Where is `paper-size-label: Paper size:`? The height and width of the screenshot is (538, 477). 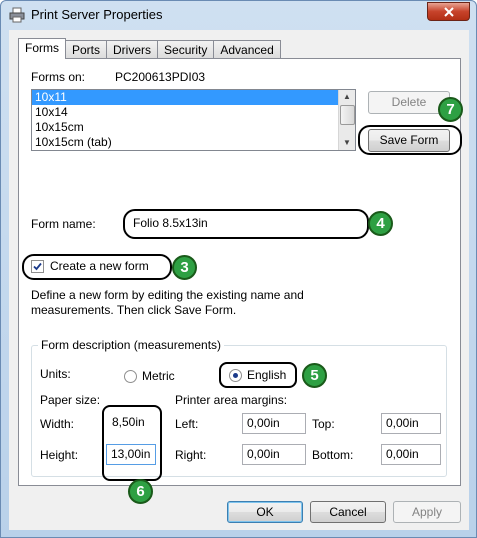
paper-size-label: Paper size: is located at coordinates (70, 400).